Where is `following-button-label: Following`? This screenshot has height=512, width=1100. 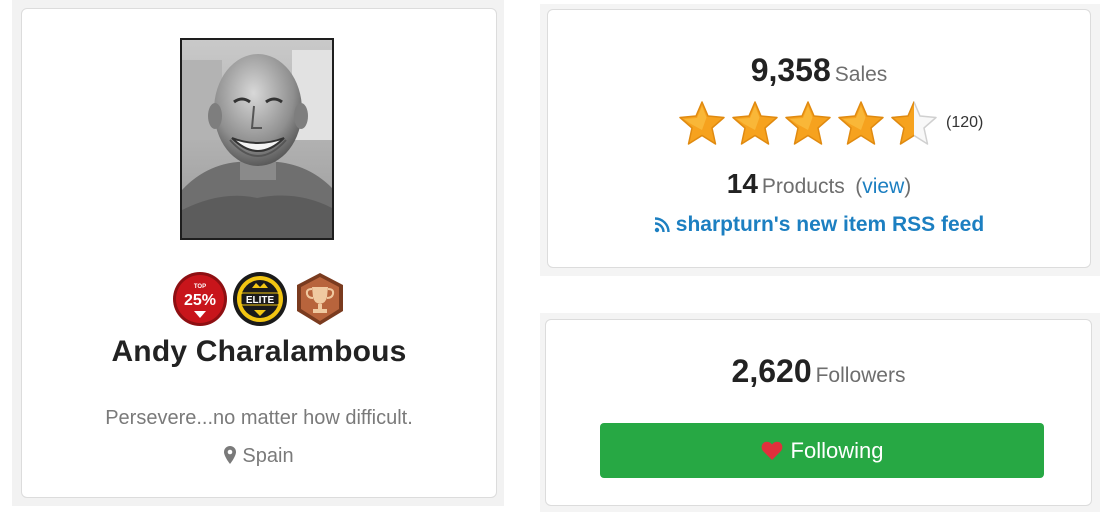 following-button-label: Following is located at coordinates (837, 451).